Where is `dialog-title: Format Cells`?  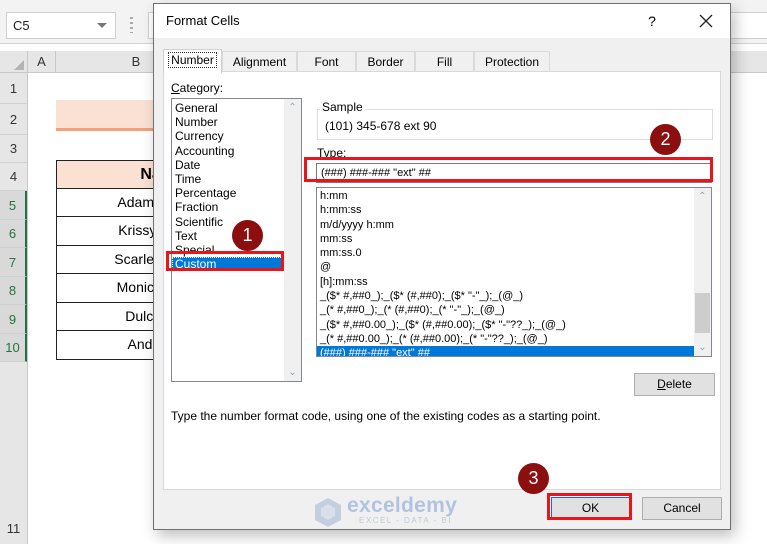 dialog-title: Format Cells is located at coordinates (203, 20).